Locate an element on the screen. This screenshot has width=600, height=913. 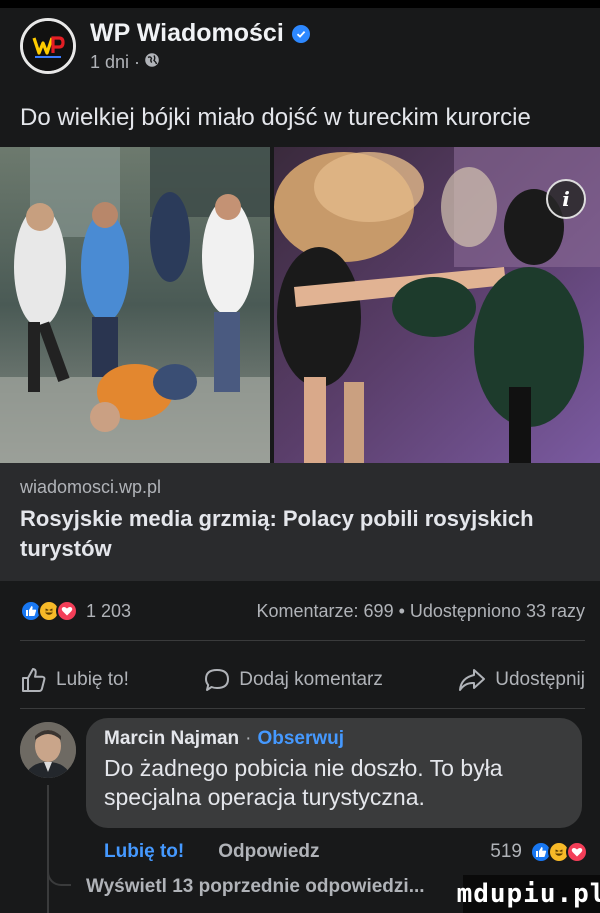
watermark: mdupiu.pl is located at coordinates (528, 894).